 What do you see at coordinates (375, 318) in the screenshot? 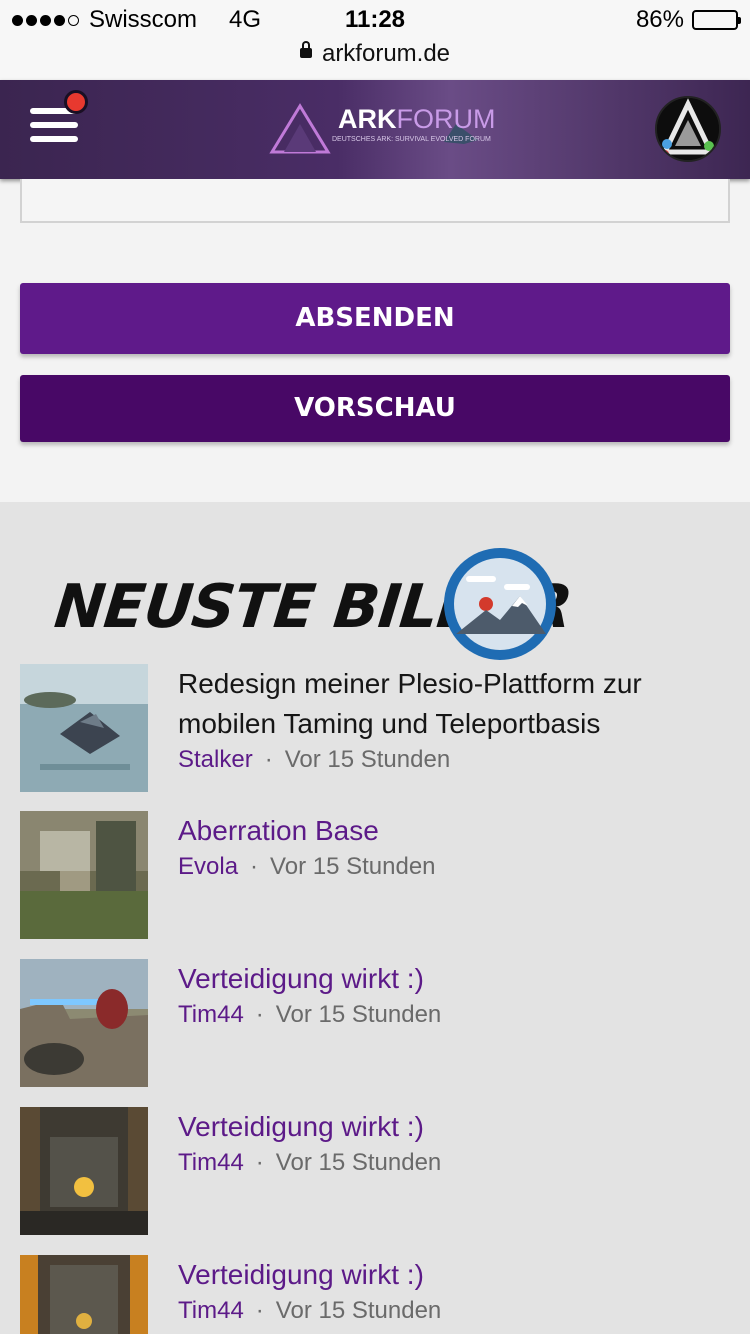
I see `submit-button: ABSENDEN` at bounding box center [375, 318].